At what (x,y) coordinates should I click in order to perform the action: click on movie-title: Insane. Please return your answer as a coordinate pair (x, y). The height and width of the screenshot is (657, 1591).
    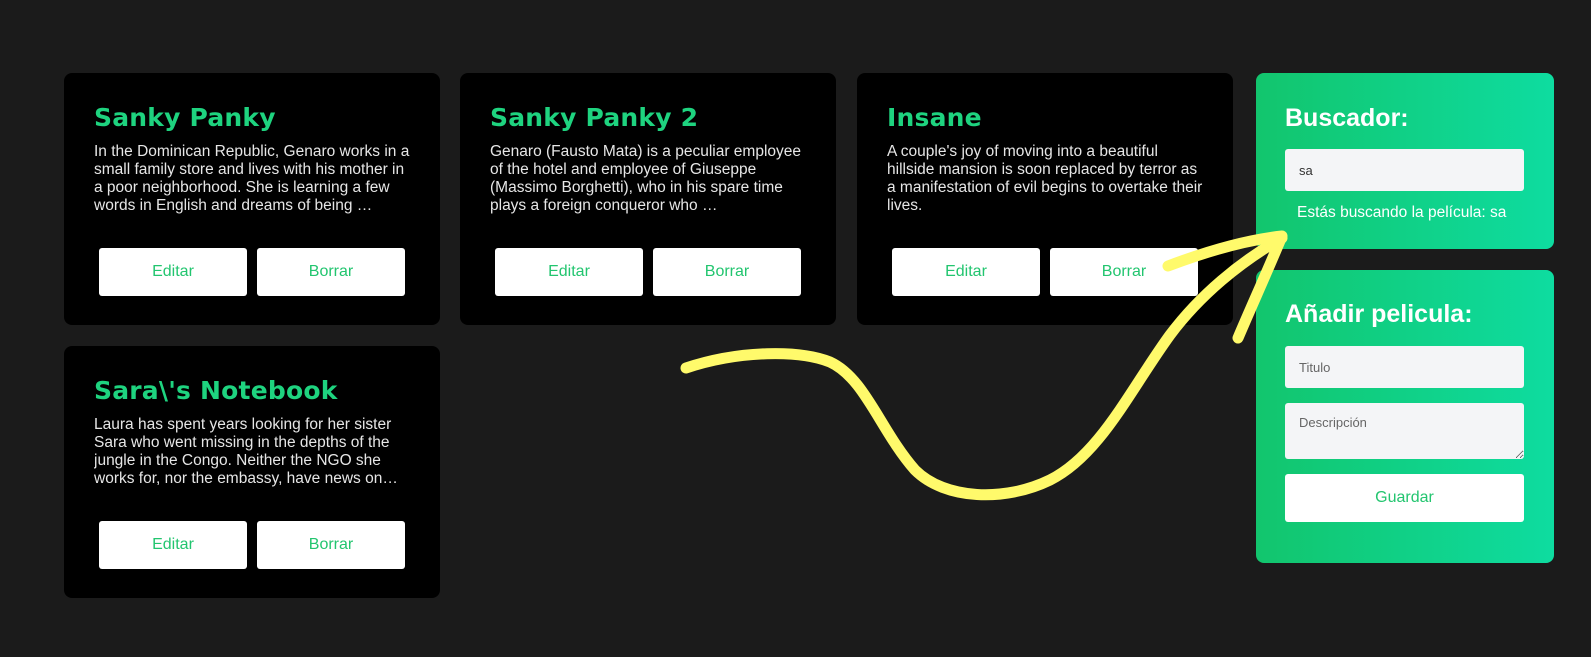
    Looking at the image, I should click on (934, 117).